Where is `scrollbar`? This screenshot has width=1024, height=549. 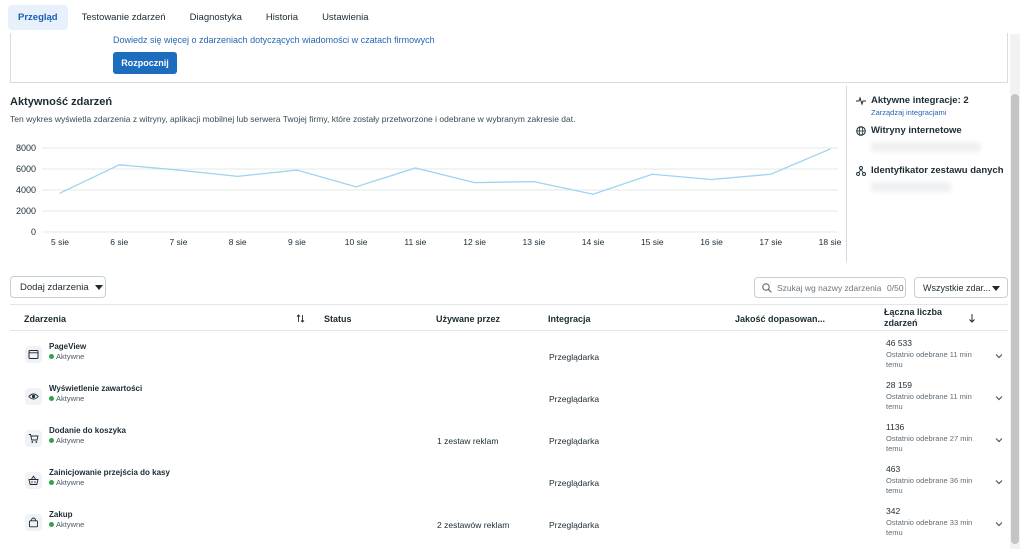 scrollbar is located at coordinates (1015, 291).